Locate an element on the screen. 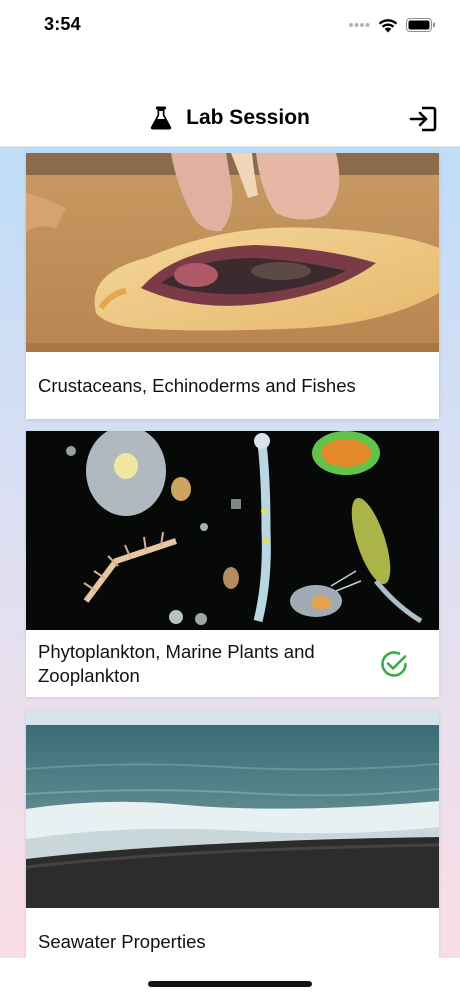 The width and height of the screenshot is (460, 996). status-icons is located at coordinates (392, 25).